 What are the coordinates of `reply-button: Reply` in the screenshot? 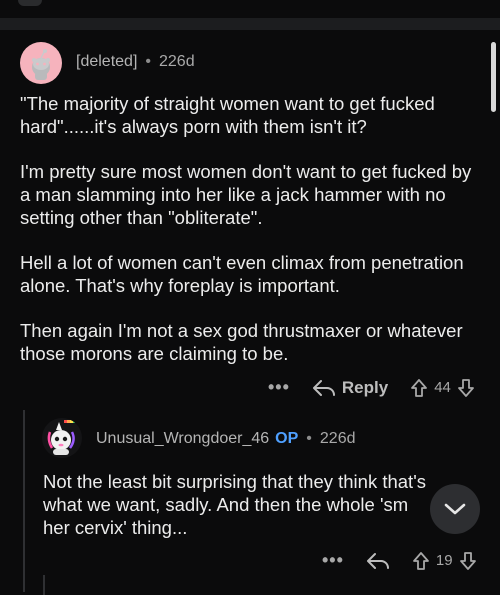 It's located at (350, 388).